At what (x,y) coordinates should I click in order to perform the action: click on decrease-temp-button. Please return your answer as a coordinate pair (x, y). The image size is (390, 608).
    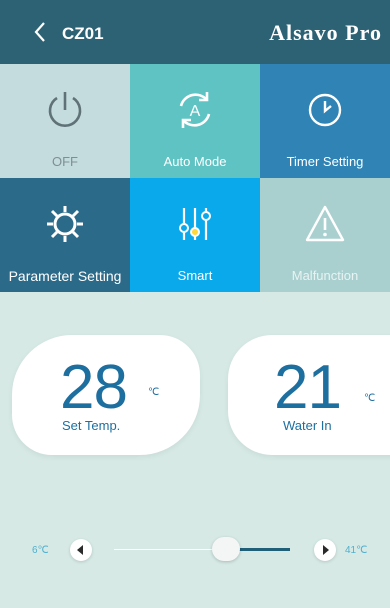
    Looking at the image, I should click on (81, 550).